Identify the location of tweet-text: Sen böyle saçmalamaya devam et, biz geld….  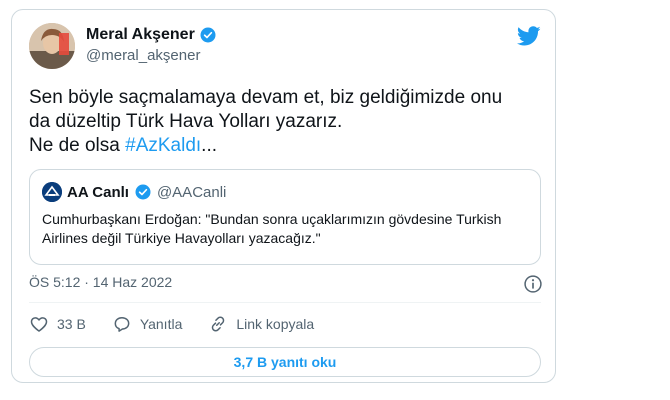
(284, 122).